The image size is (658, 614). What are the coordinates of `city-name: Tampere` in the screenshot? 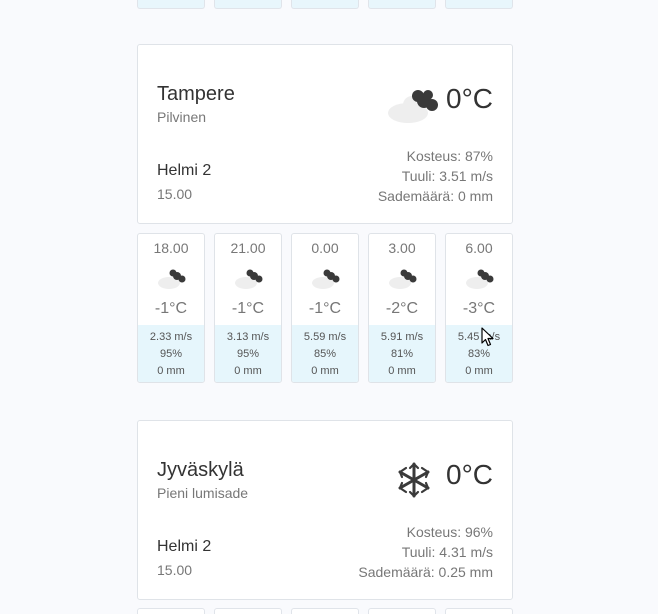 It's located at (196, 94).